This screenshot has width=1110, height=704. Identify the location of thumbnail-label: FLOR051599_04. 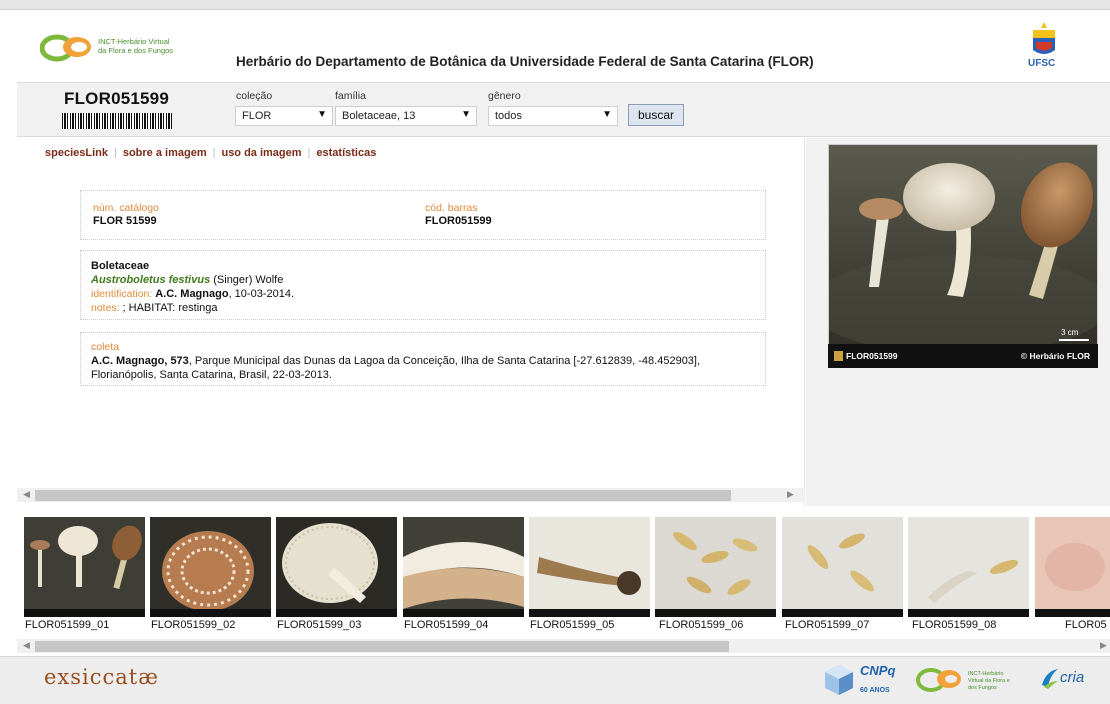
(446, 625).